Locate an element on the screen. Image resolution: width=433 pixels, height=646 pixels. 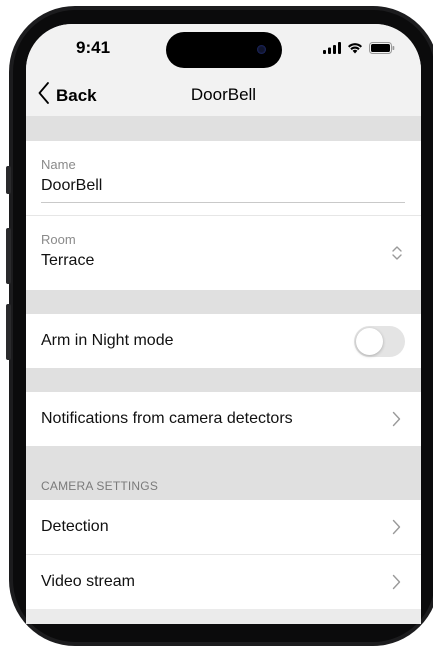
status-bar: 9:41 is located at coordinates (223, 50).